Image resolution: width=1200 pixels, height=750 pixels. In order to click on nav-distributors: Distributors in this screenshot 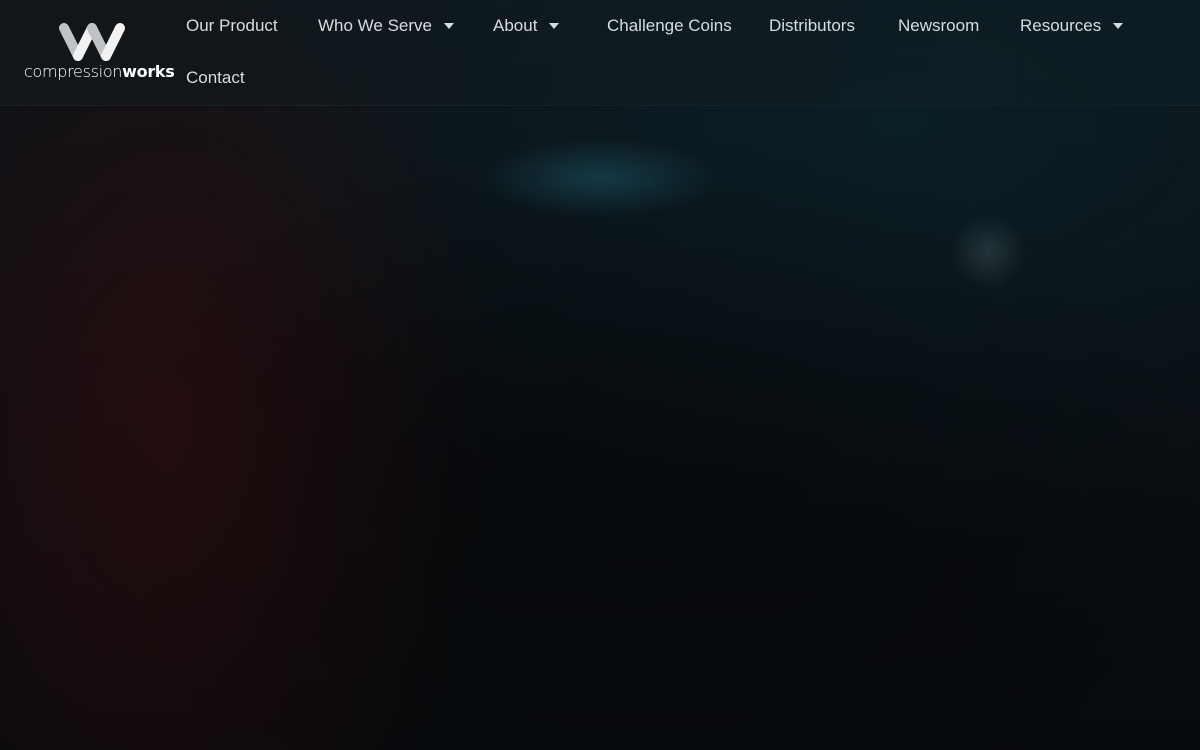, I will do `click(812, 26)`.